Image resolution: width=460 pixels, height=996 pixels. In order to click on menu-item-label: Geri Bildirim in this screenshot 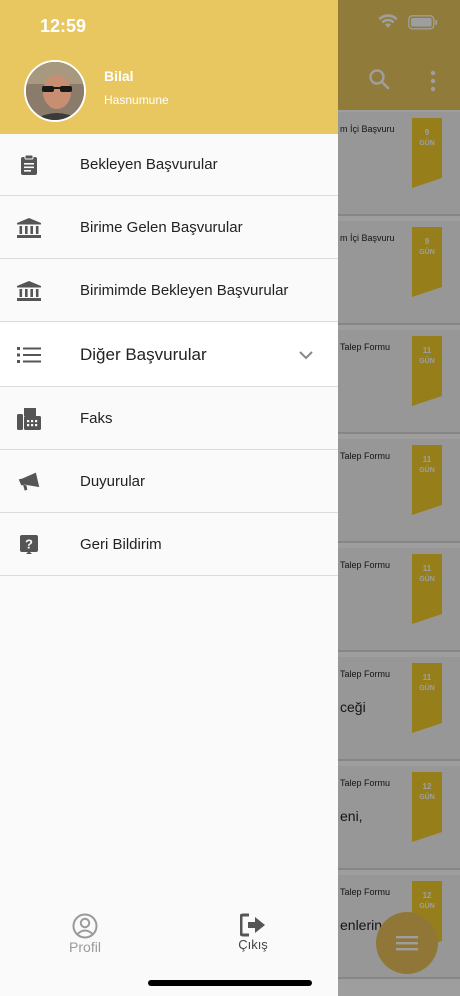, I will do `click(121, 544)`.